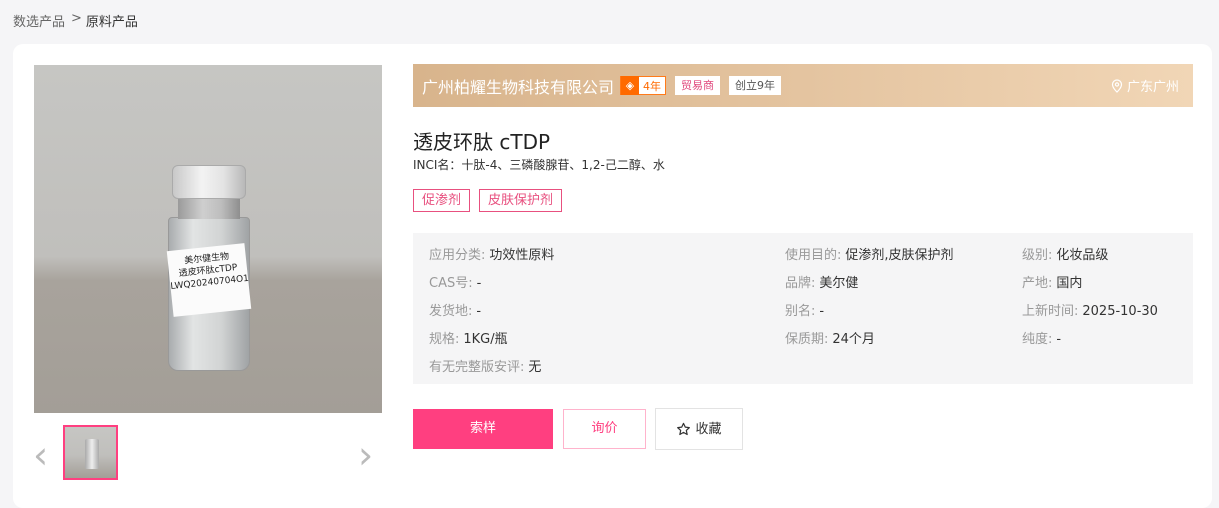 The width and height of the screenshot is (1219, 508). What do you see at coordinates (1065, 255) in the screenshot?
I see `spec-grade: 级别: 化妆品级` at bounding box center [1065, 255].